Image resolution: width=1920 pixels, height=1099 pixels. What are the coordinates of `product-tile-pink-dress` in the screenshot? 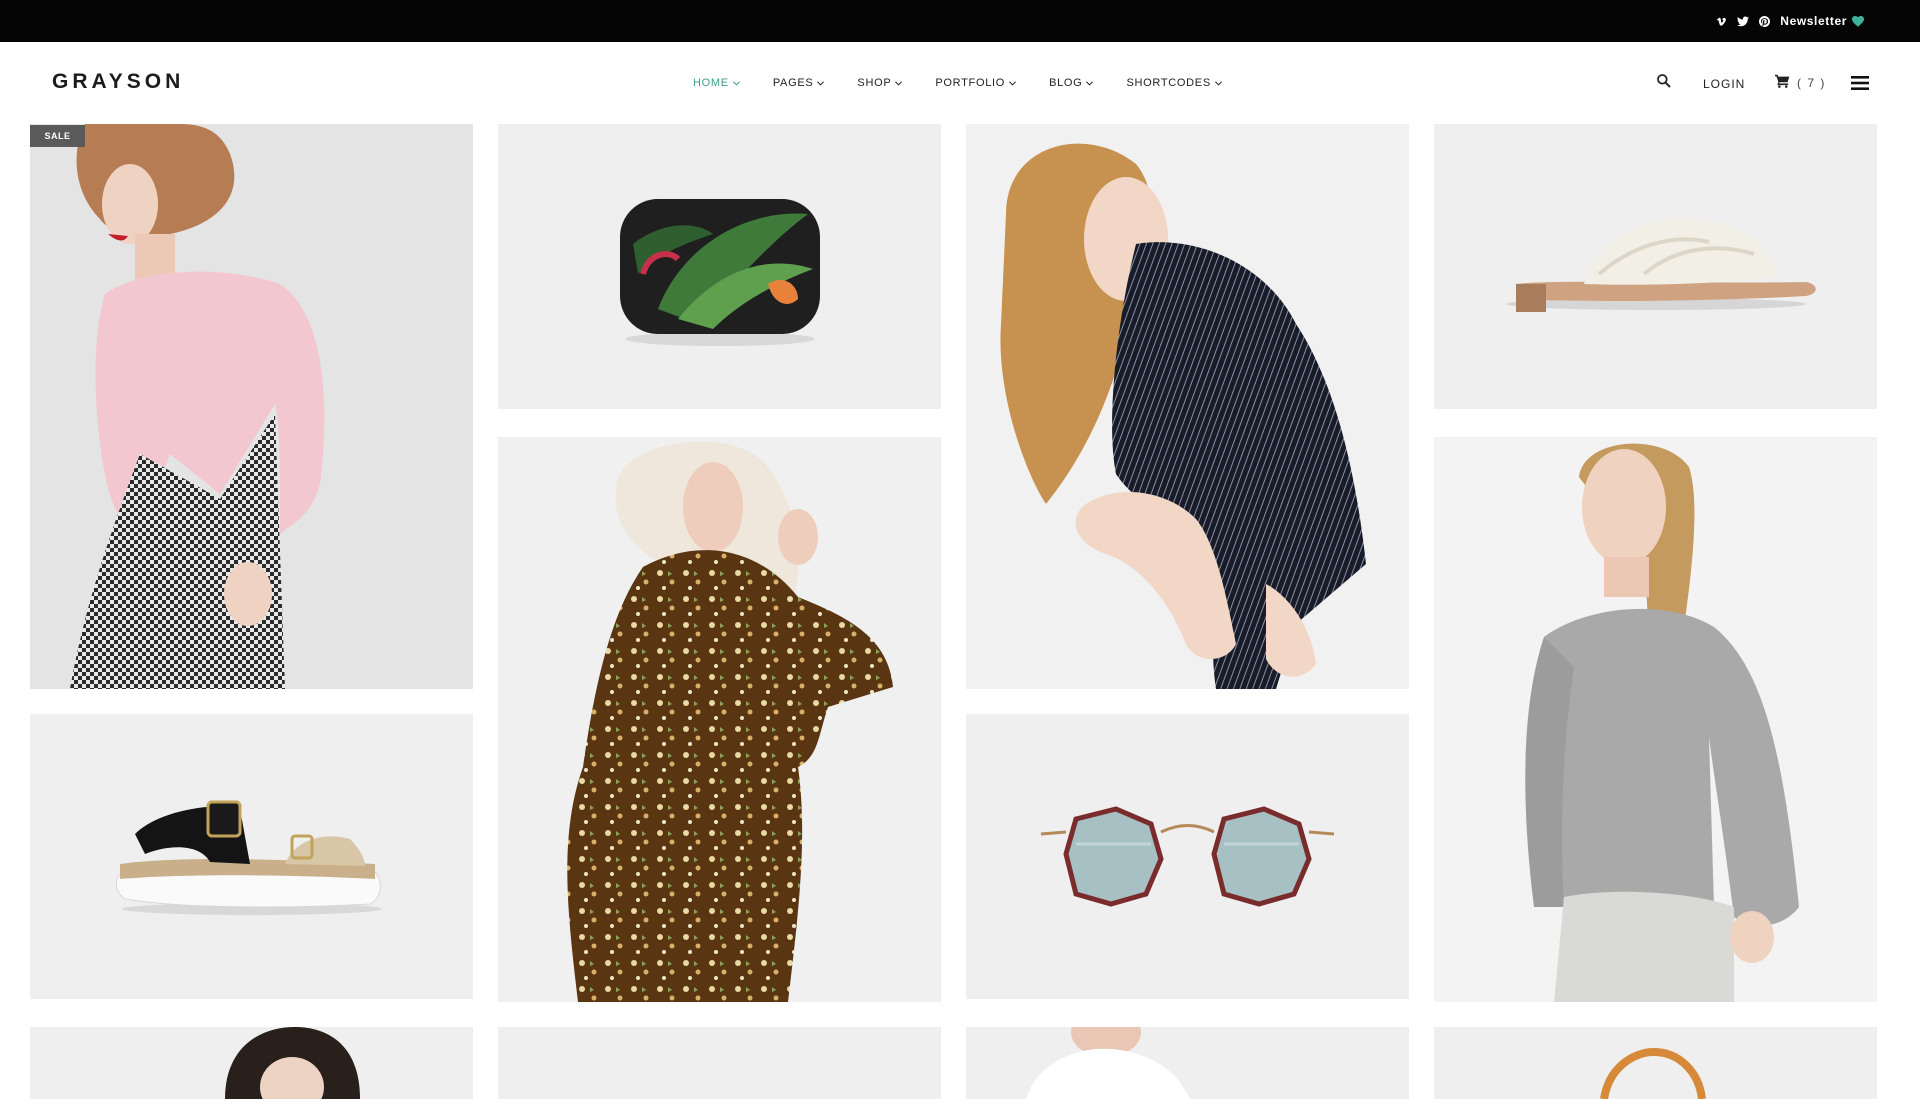 It's located at (251, 406).